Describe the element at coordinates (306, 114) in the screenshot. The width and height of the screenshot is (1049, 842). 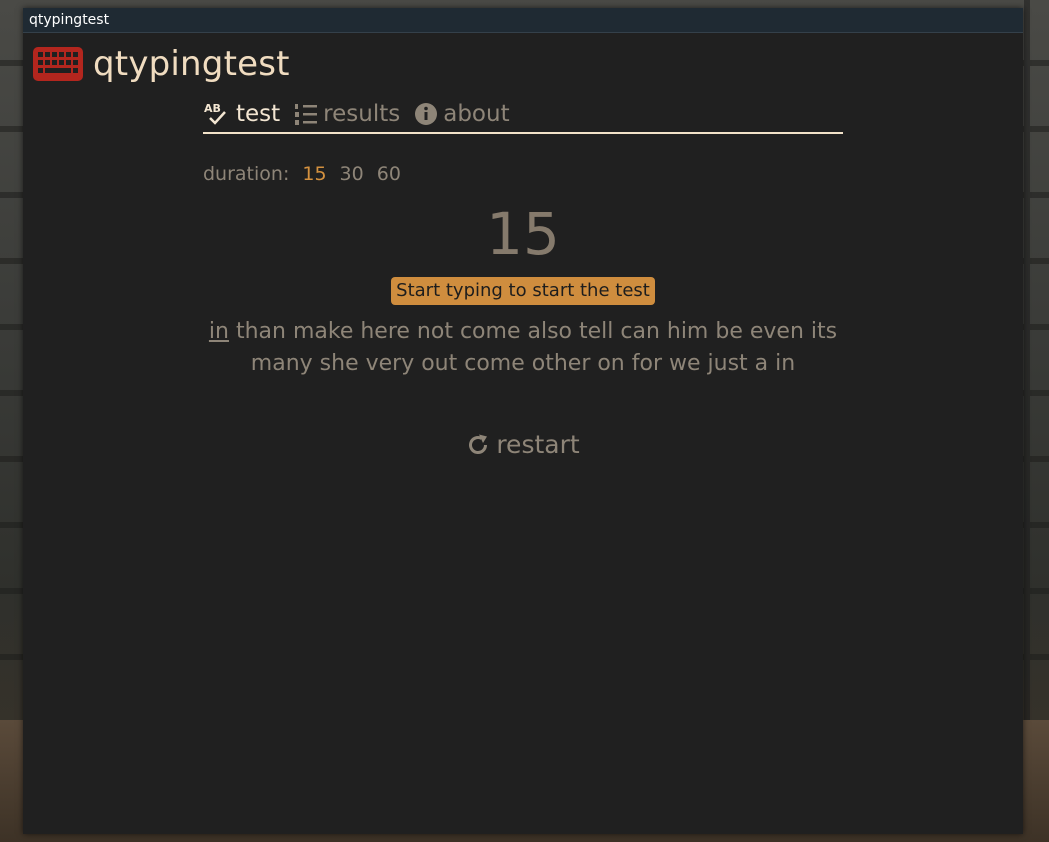
I see `list-ordered-icon` at that location.